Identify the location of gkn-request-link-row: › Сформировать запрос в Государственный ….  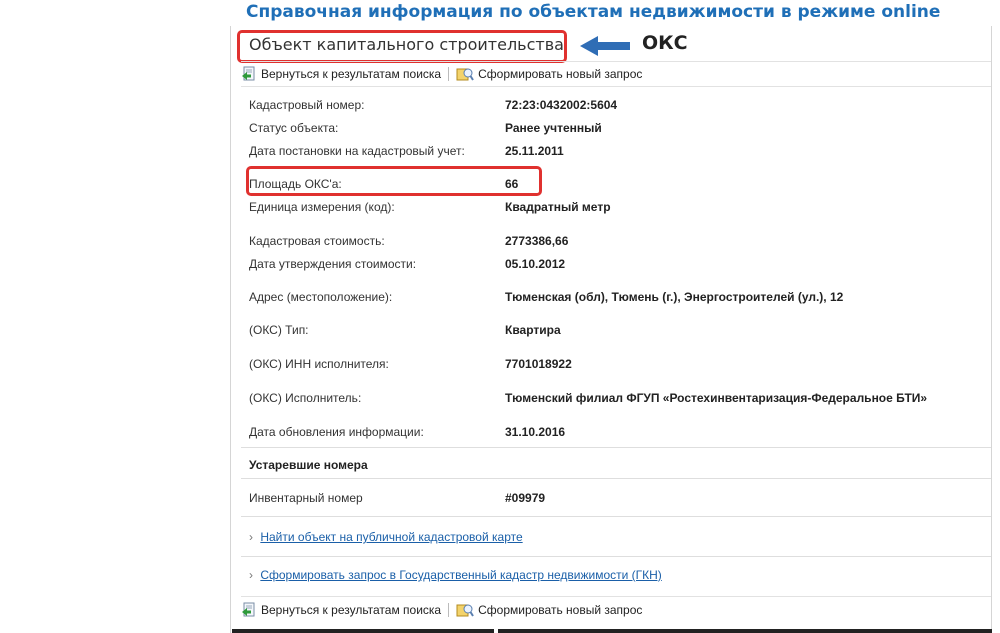
(455, 575).